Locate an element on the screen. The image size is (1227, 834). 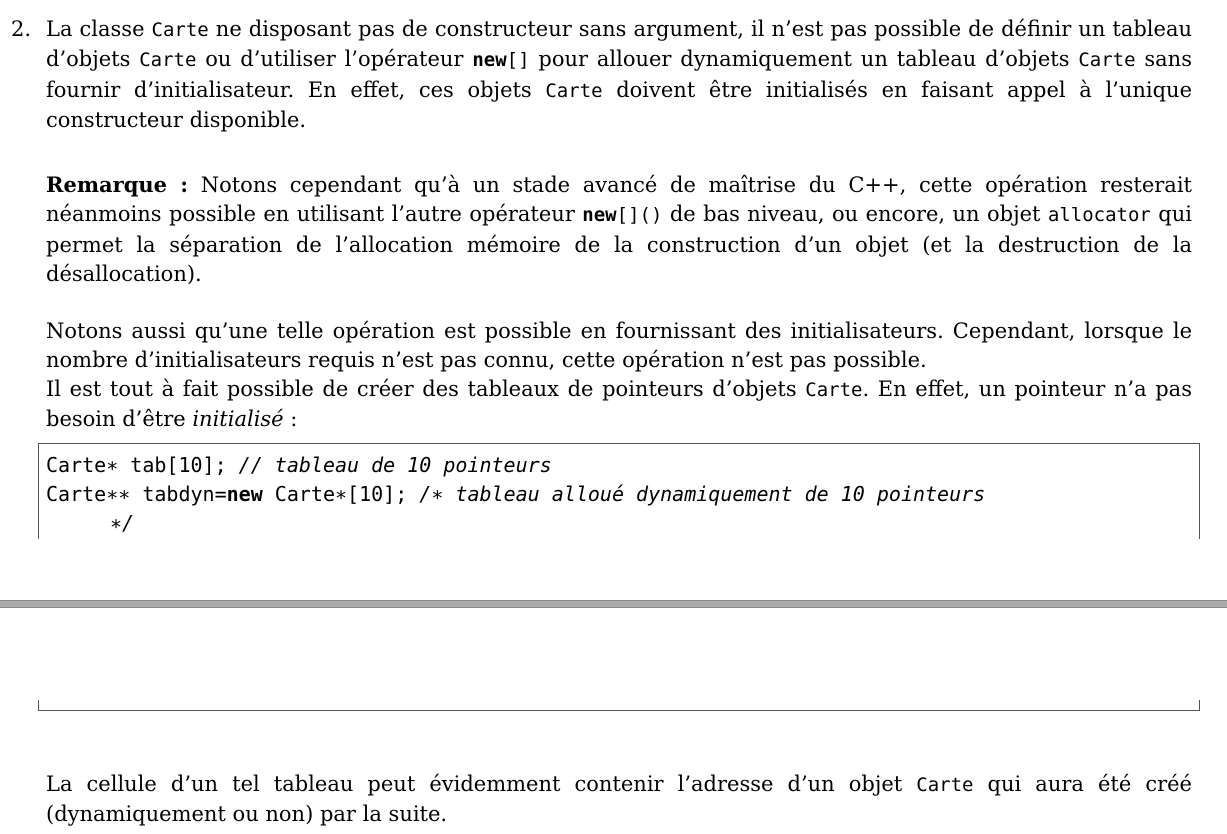
code-comment: // tableau de 10 pointeurs is located at coordinates (395, 465).